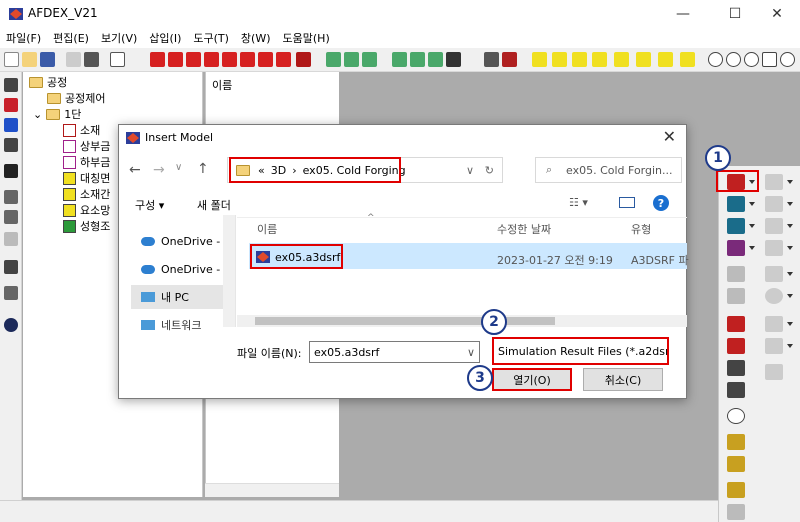 This screenshot has width=800, height=522. What do you see at coordinates (736, 416) in the screenshot?
I see `force-icon` at bounding box center [736, 416].